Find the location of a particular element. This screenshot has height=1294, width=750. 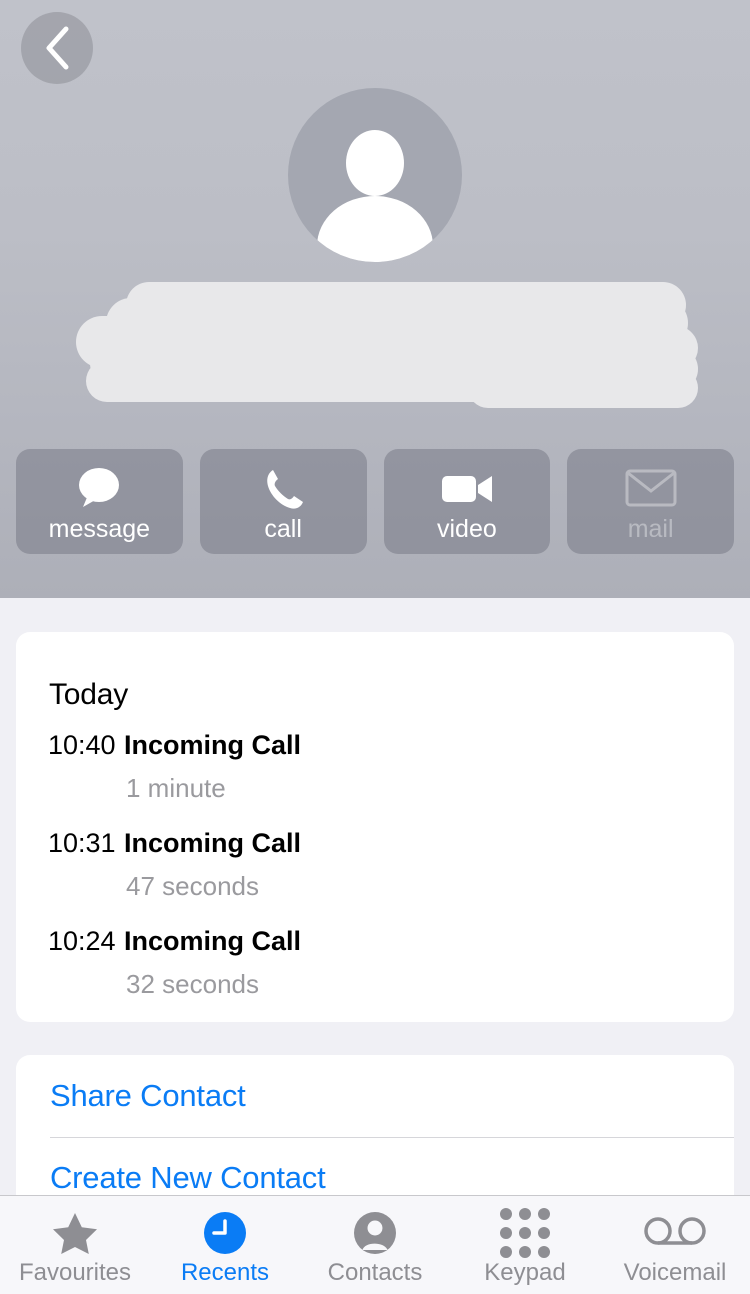

tab-recents-label: Recents is located at coordinates (225, 1272).